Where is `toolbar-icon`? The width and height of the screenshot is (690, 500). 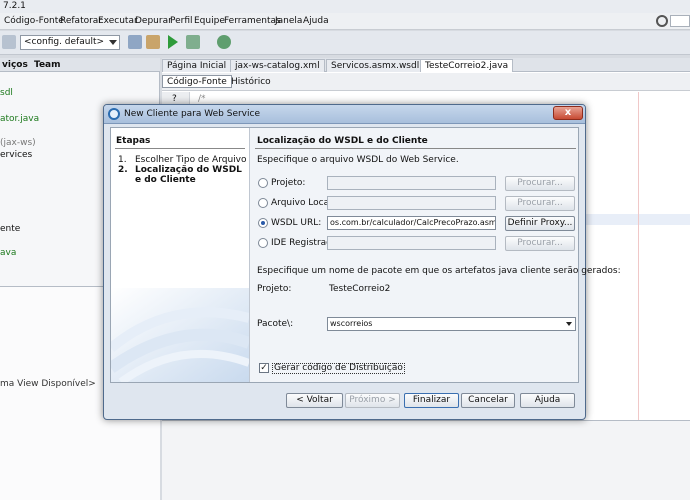 toolbar-icon is located at coordinates (9, 42).